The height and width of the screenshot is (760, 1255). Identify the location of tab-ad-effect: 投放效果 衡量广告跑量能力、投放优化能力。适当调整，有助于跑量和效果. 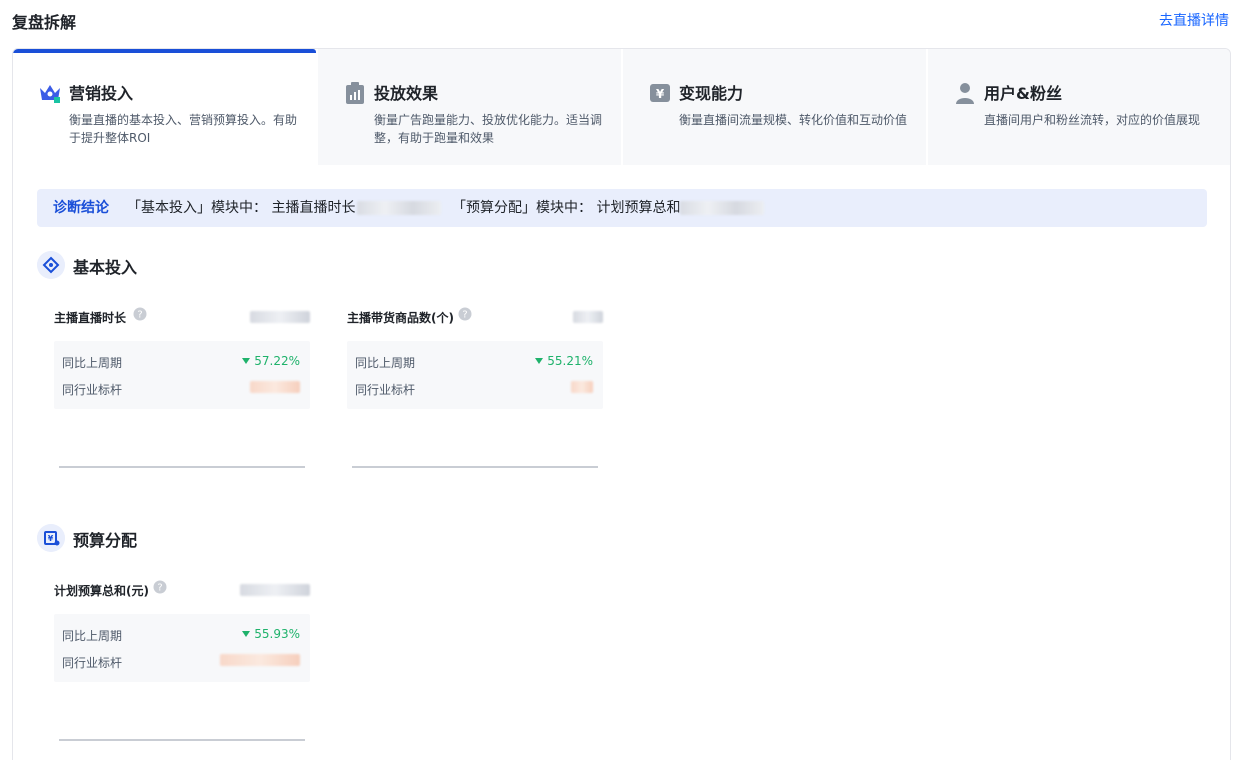
(469, 107).